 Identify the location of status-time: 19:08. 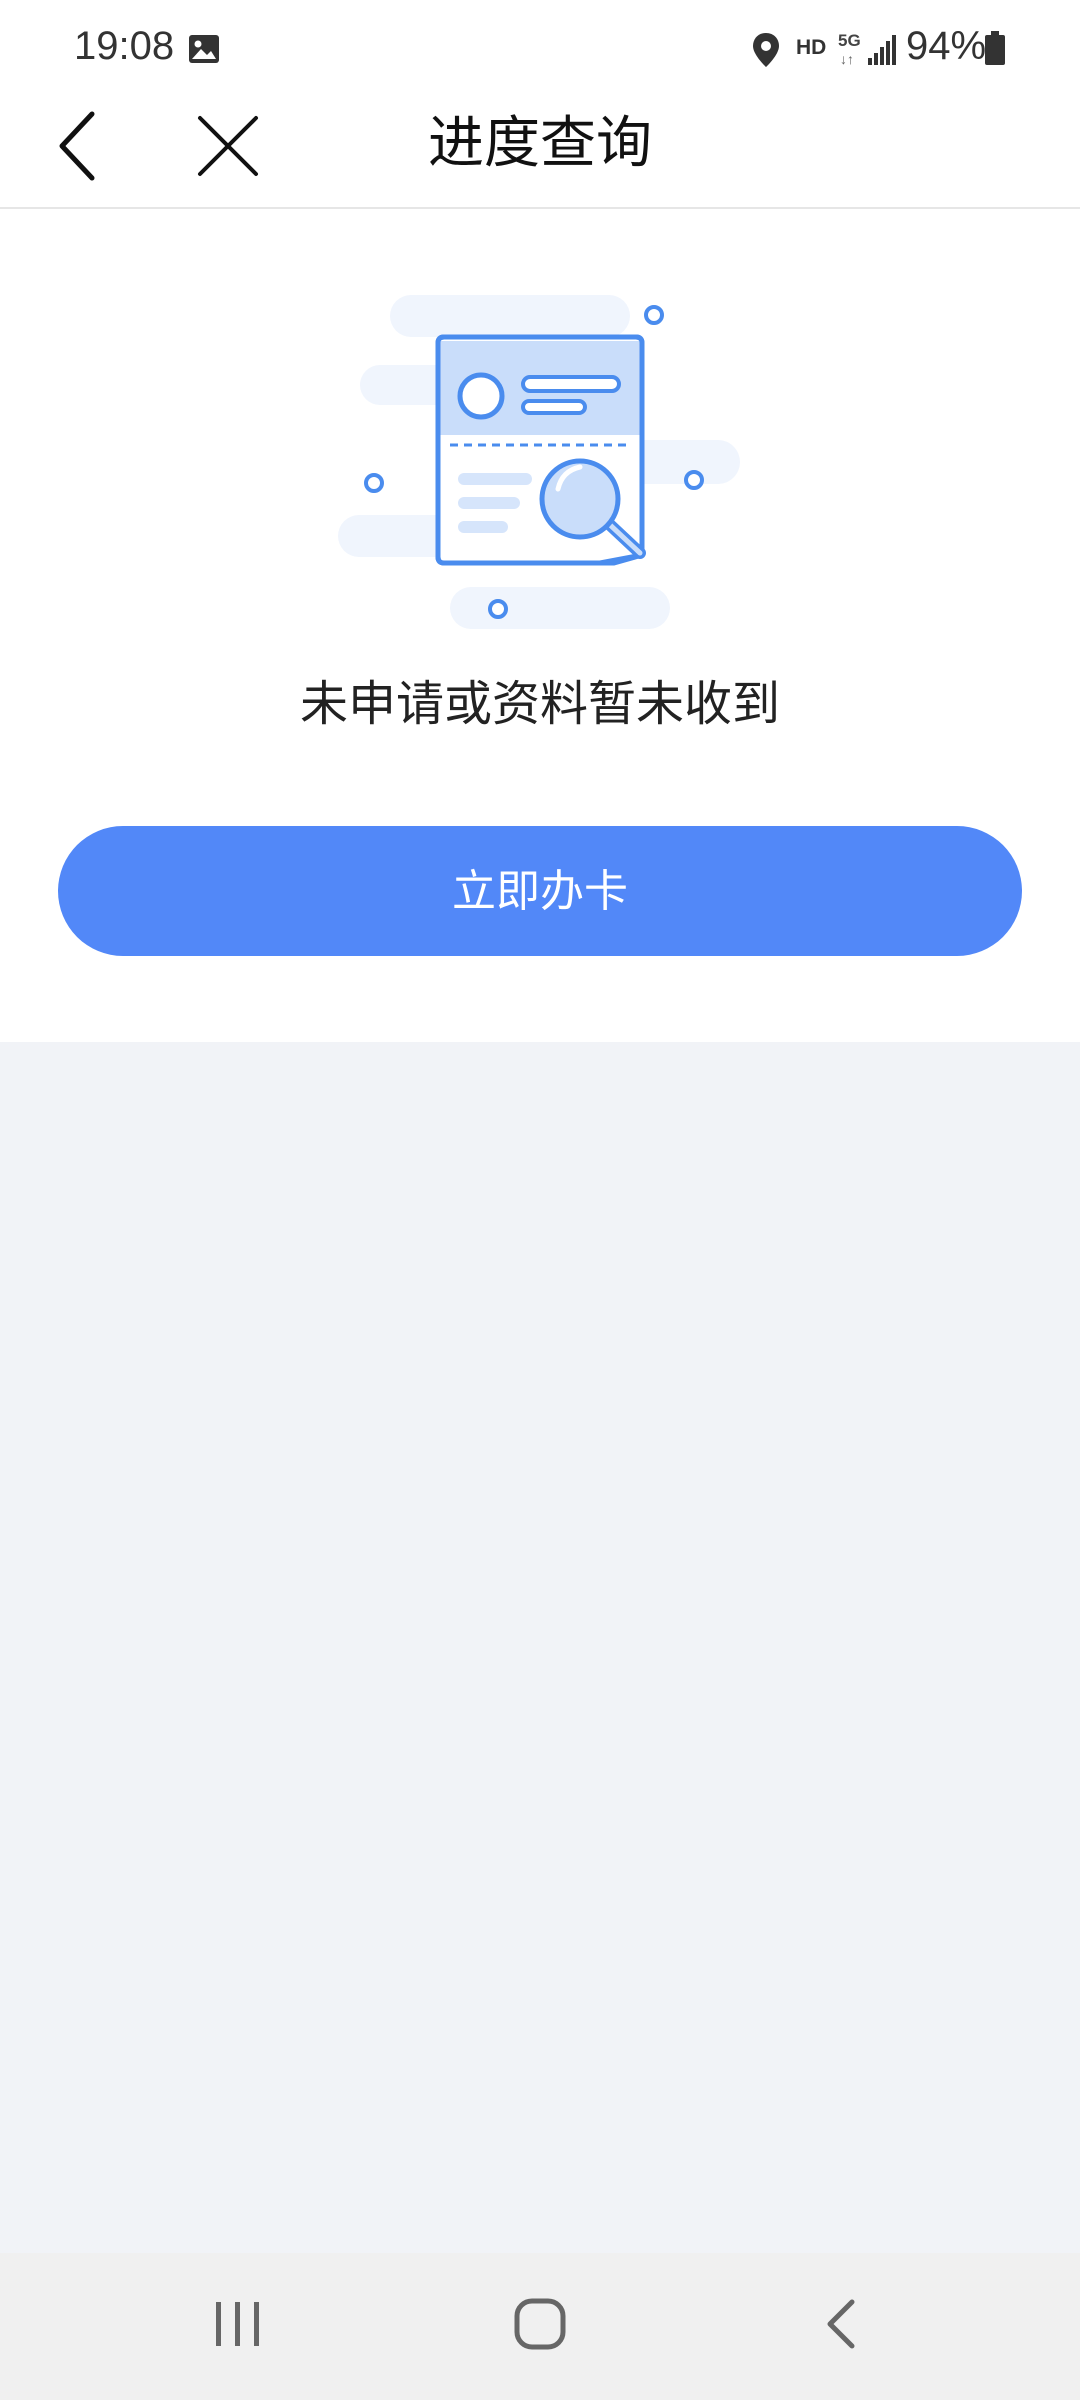
(124, 46).